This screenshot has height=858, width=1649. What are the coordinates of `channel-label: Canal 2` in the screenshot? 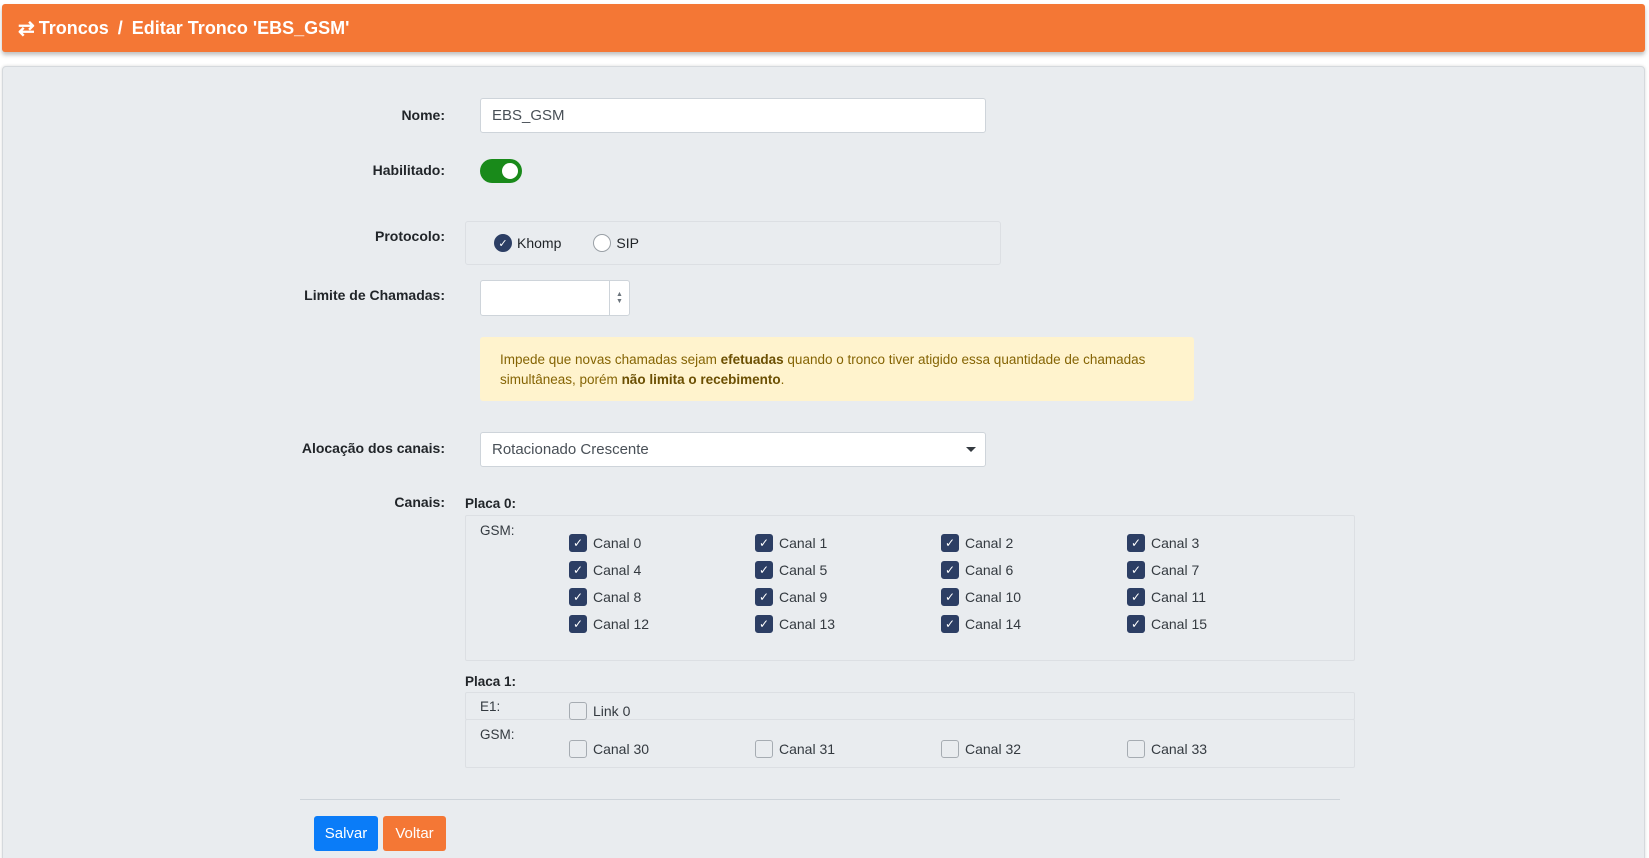 It's located at (989, 543).